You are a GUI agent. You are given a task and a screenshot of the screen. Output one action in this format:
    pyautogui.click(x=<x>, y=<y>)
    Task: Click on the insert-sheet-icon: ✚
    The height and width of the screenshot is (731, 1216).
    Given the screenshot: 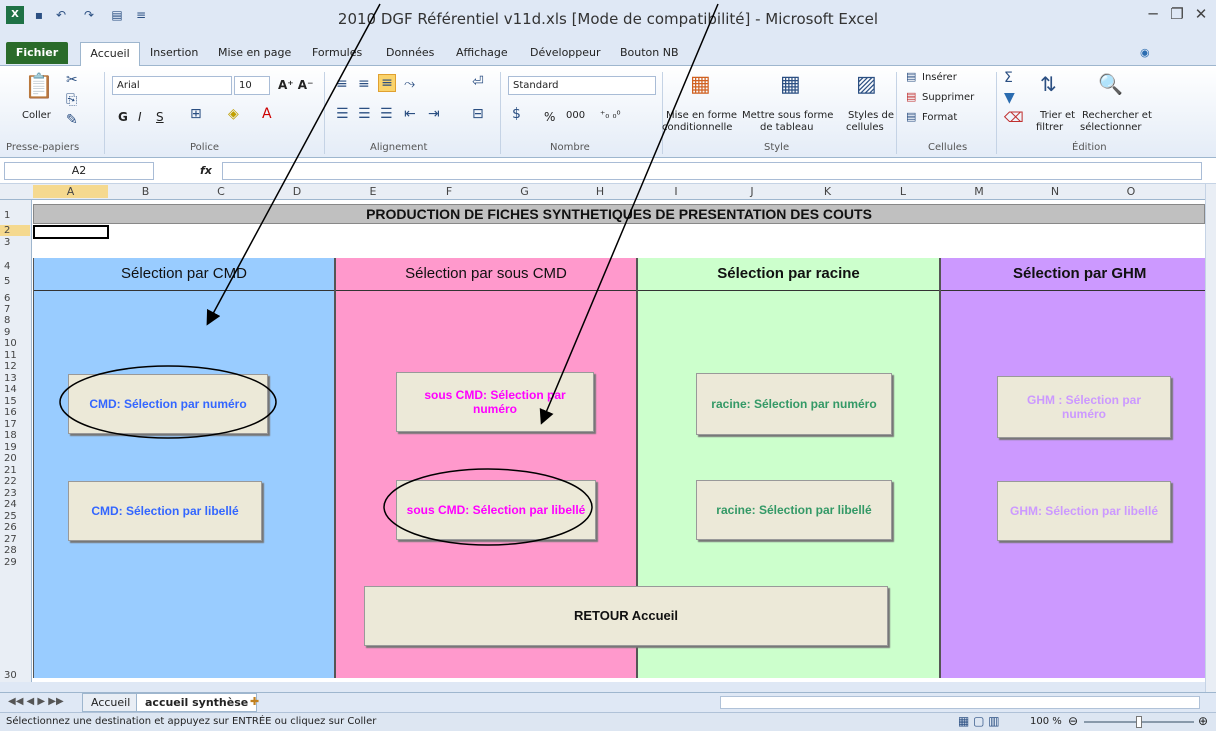 What is the action you would take?
    pyautogui.click(x=254, y=701)
    